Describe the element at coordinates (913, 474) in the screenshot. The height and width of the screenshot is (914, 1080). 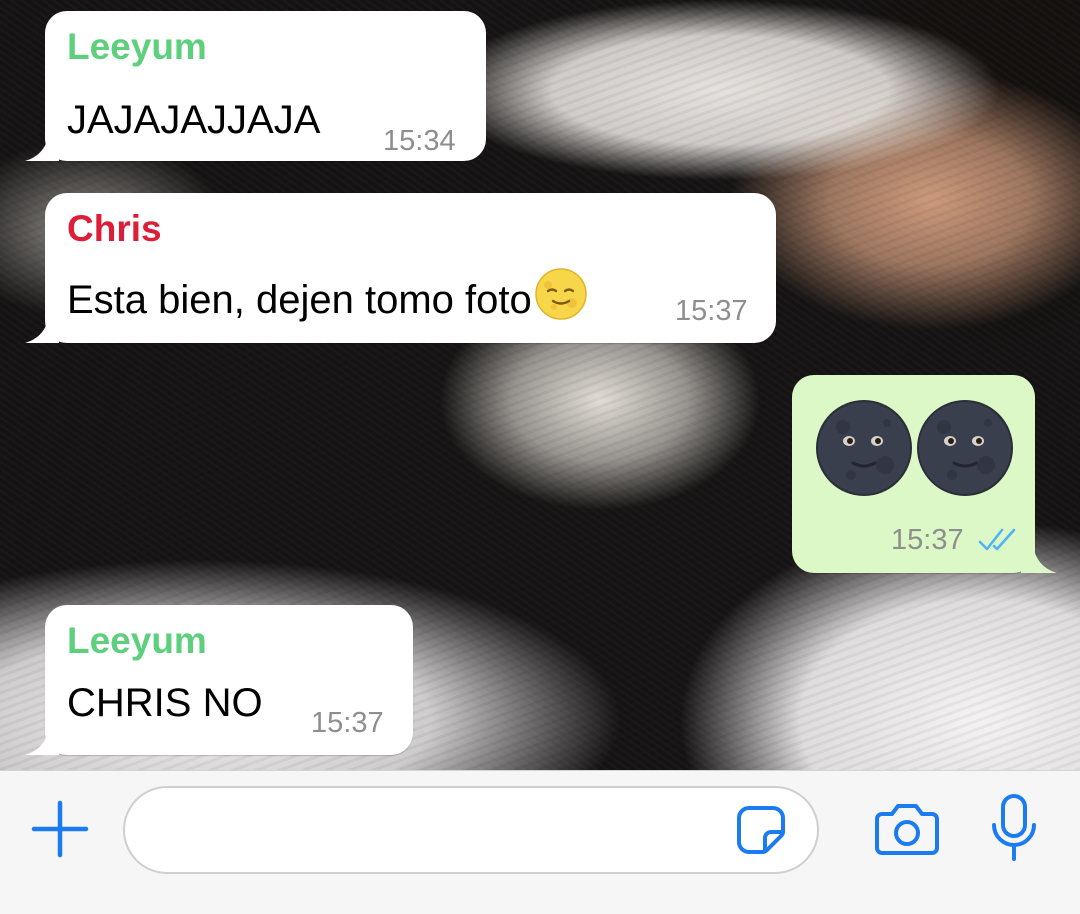
I see `message-bubble-outgoing: 15:37` at that location.